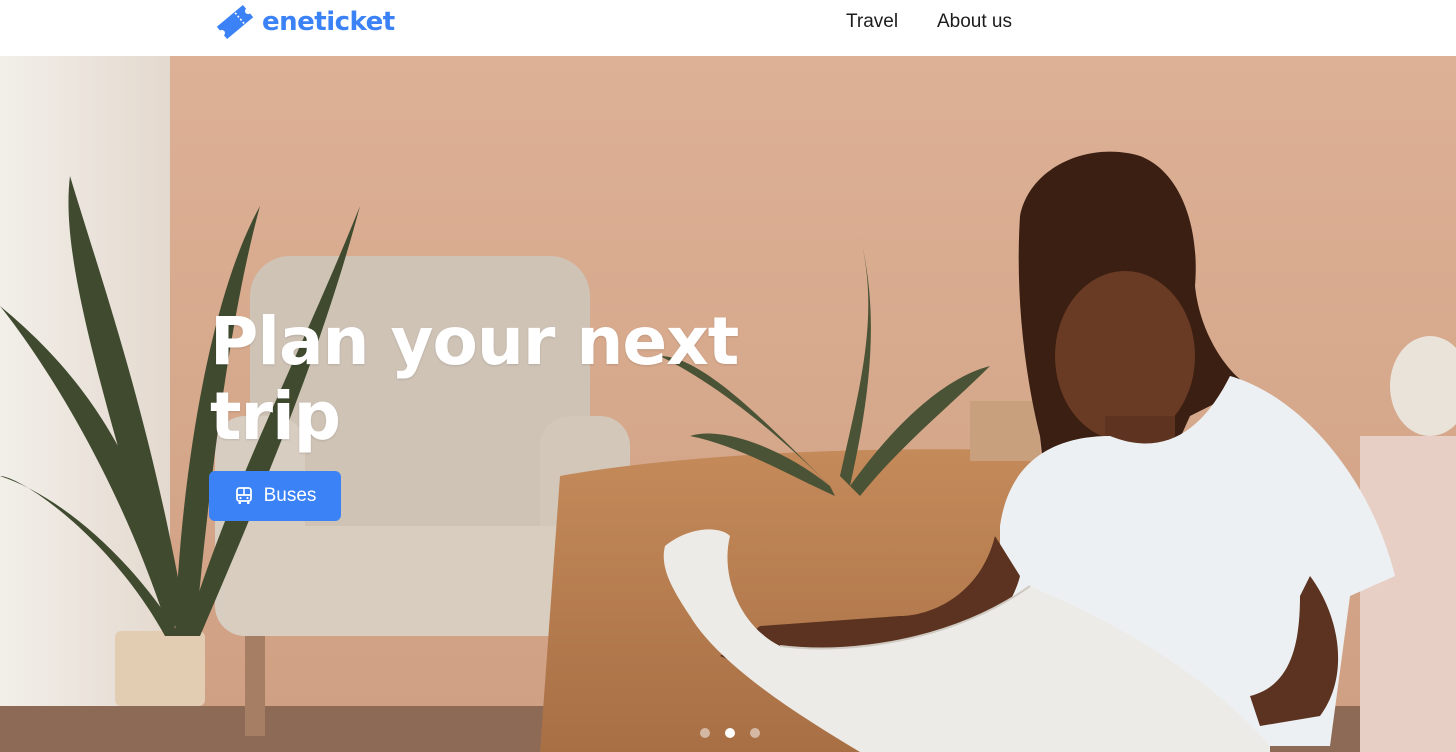 Image resolution: width=1456 pixels, height=752 pixels. I want to click on top-navbar: eneticket Travel About us, so click(728, 28).